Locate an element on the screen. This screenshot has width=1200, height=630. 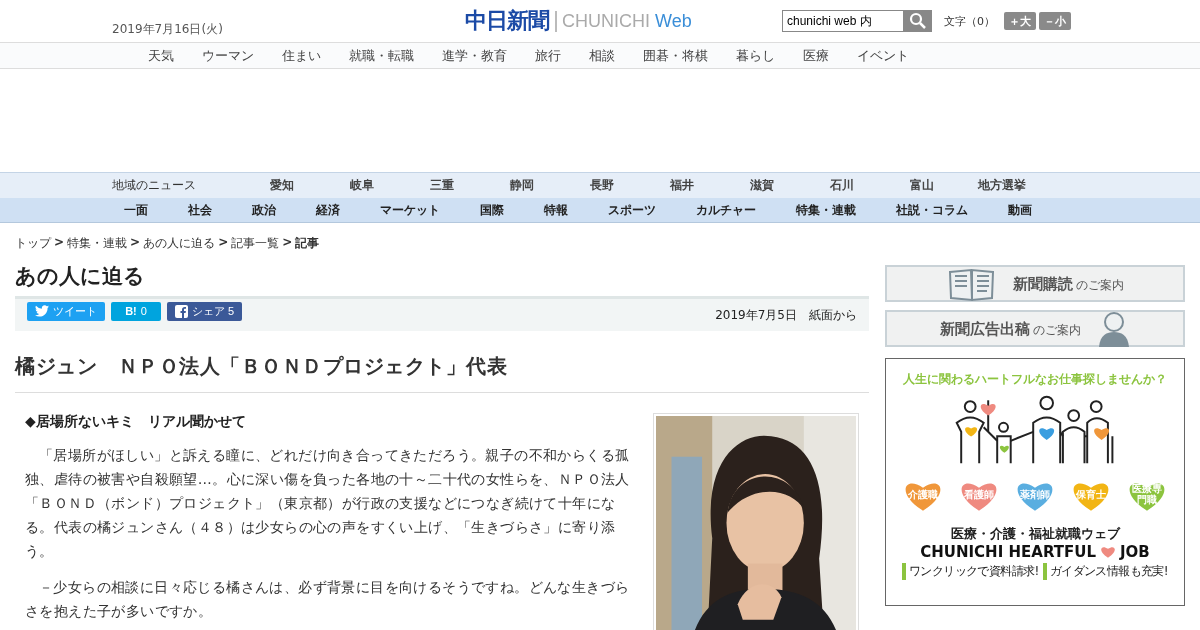
search-icon is located at coordinates (918, 21).